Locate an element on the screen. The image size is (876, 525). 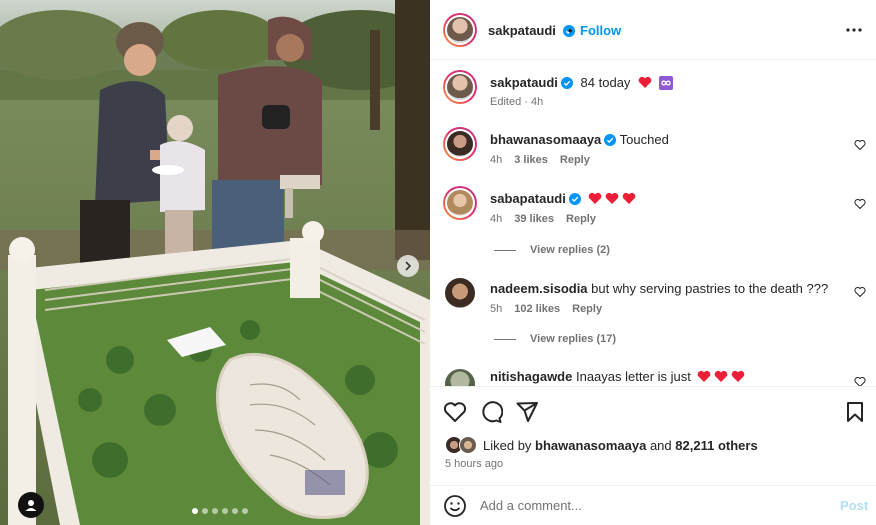
infinity-emoji-icon is located at coordinates (666, 83).